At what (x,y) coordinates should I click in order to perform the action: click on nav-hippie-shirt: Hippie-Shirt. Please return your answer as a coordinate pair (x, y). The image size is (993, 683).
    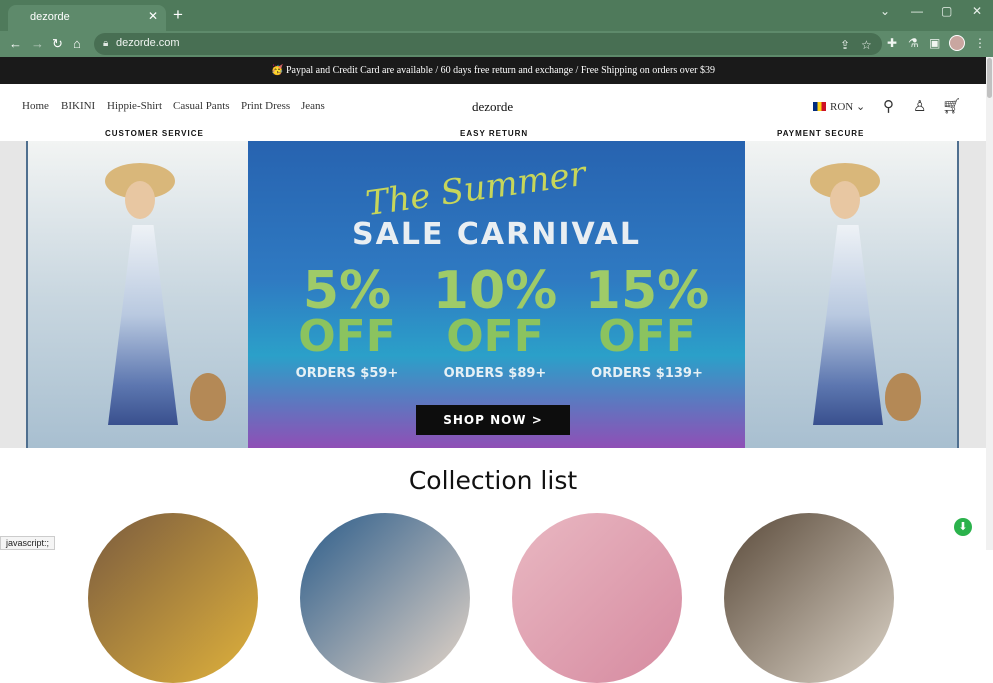
    Looking at the image, I should click on (134, 106).